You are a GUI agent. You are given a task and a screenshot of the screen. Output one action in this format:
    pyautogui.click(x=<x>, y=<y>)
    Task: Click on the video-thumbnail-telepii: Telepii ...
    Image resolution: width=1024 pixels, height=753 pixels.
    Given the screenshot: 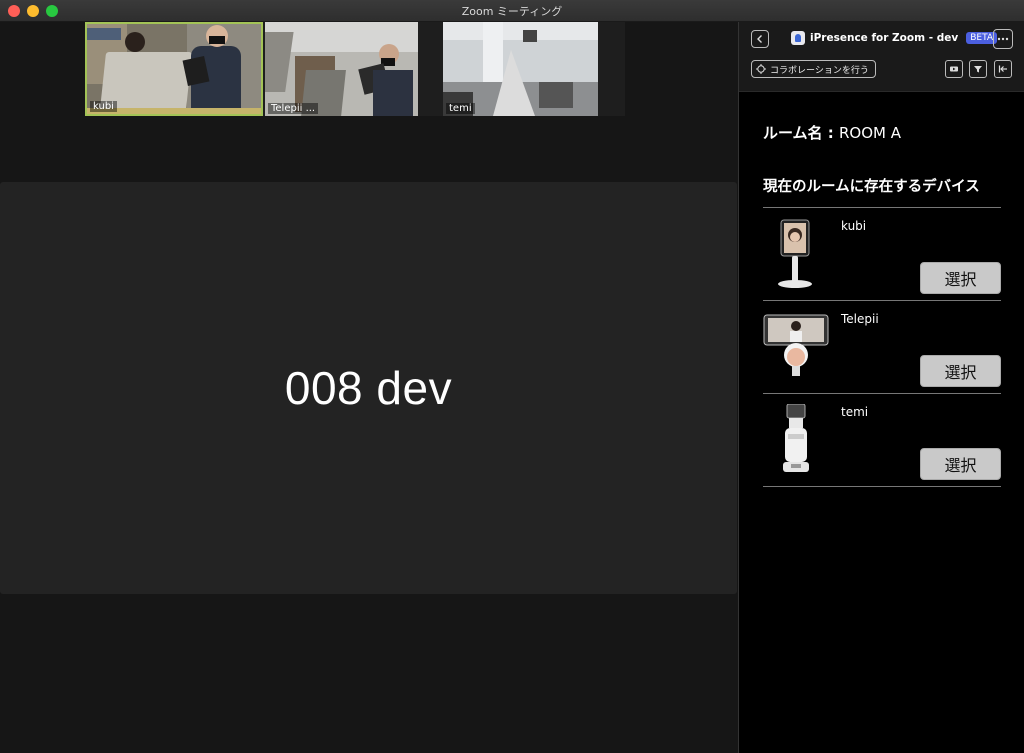 What is the action you would take?
    pyautogui.click(x=341, y=69)
    